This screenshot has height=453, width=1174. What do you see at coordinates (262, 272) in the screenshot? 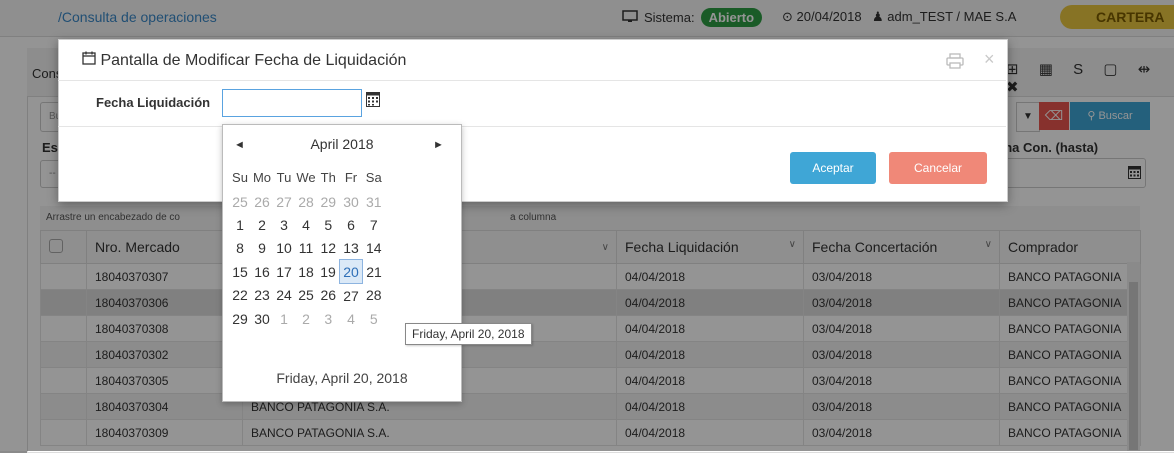
I see `calendar-day: 16` at bounding box center [262, 272].